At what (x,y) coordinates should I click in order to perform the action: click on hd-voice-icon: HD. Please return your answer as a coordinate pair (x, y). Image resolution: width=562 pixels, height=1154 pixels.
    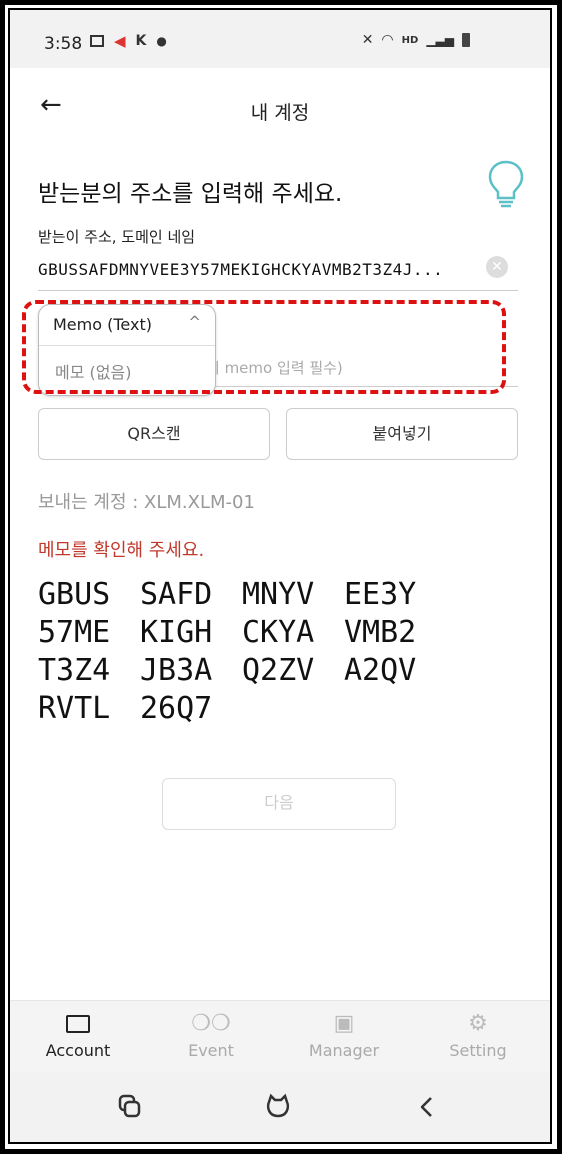
    Looking at the image, I should click on (410, 40).